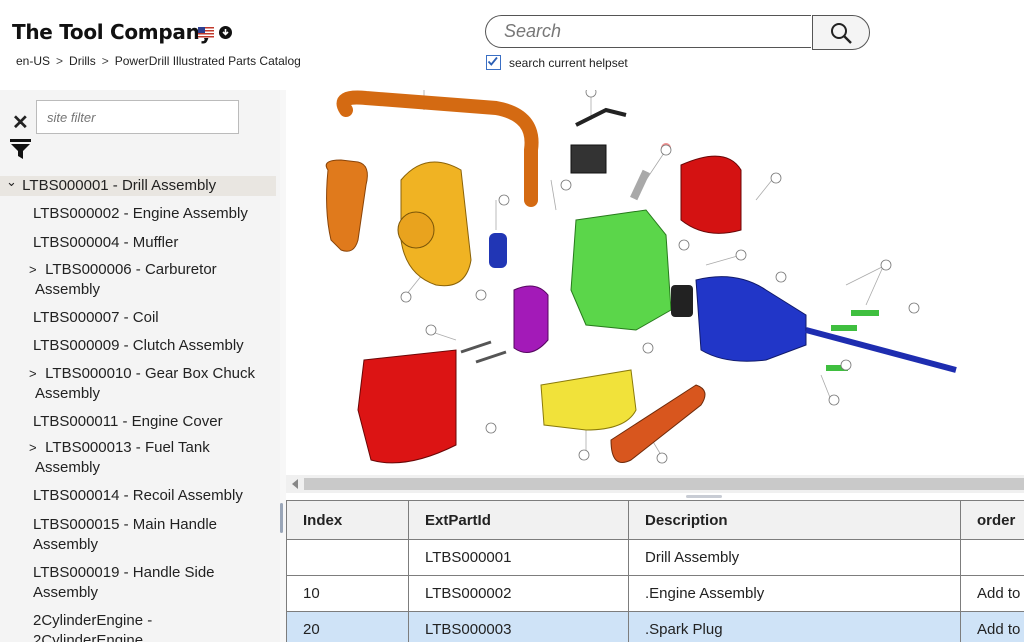 Image resolution: width=1024 pixels, height=642 pixels. Describe the element at coordinates (281, 518) in the screenshot. I see `sidebar-resize-handle` at that location.